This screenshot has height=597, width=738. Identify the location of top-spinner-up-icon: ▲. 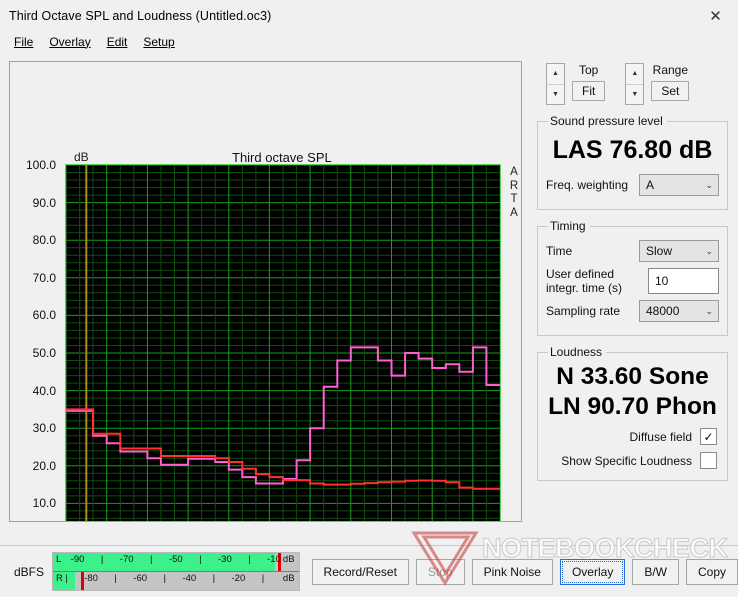
(555, 74).